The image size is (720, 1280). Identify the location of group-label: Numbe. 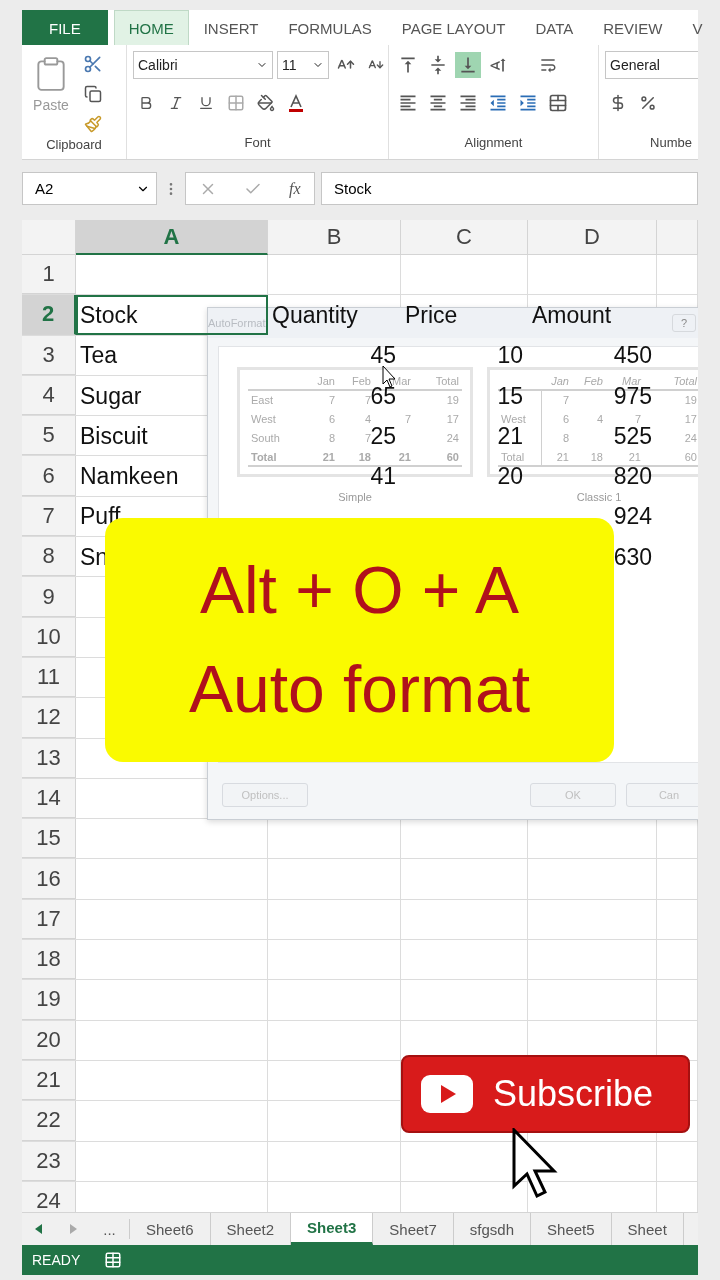
(670, 143).